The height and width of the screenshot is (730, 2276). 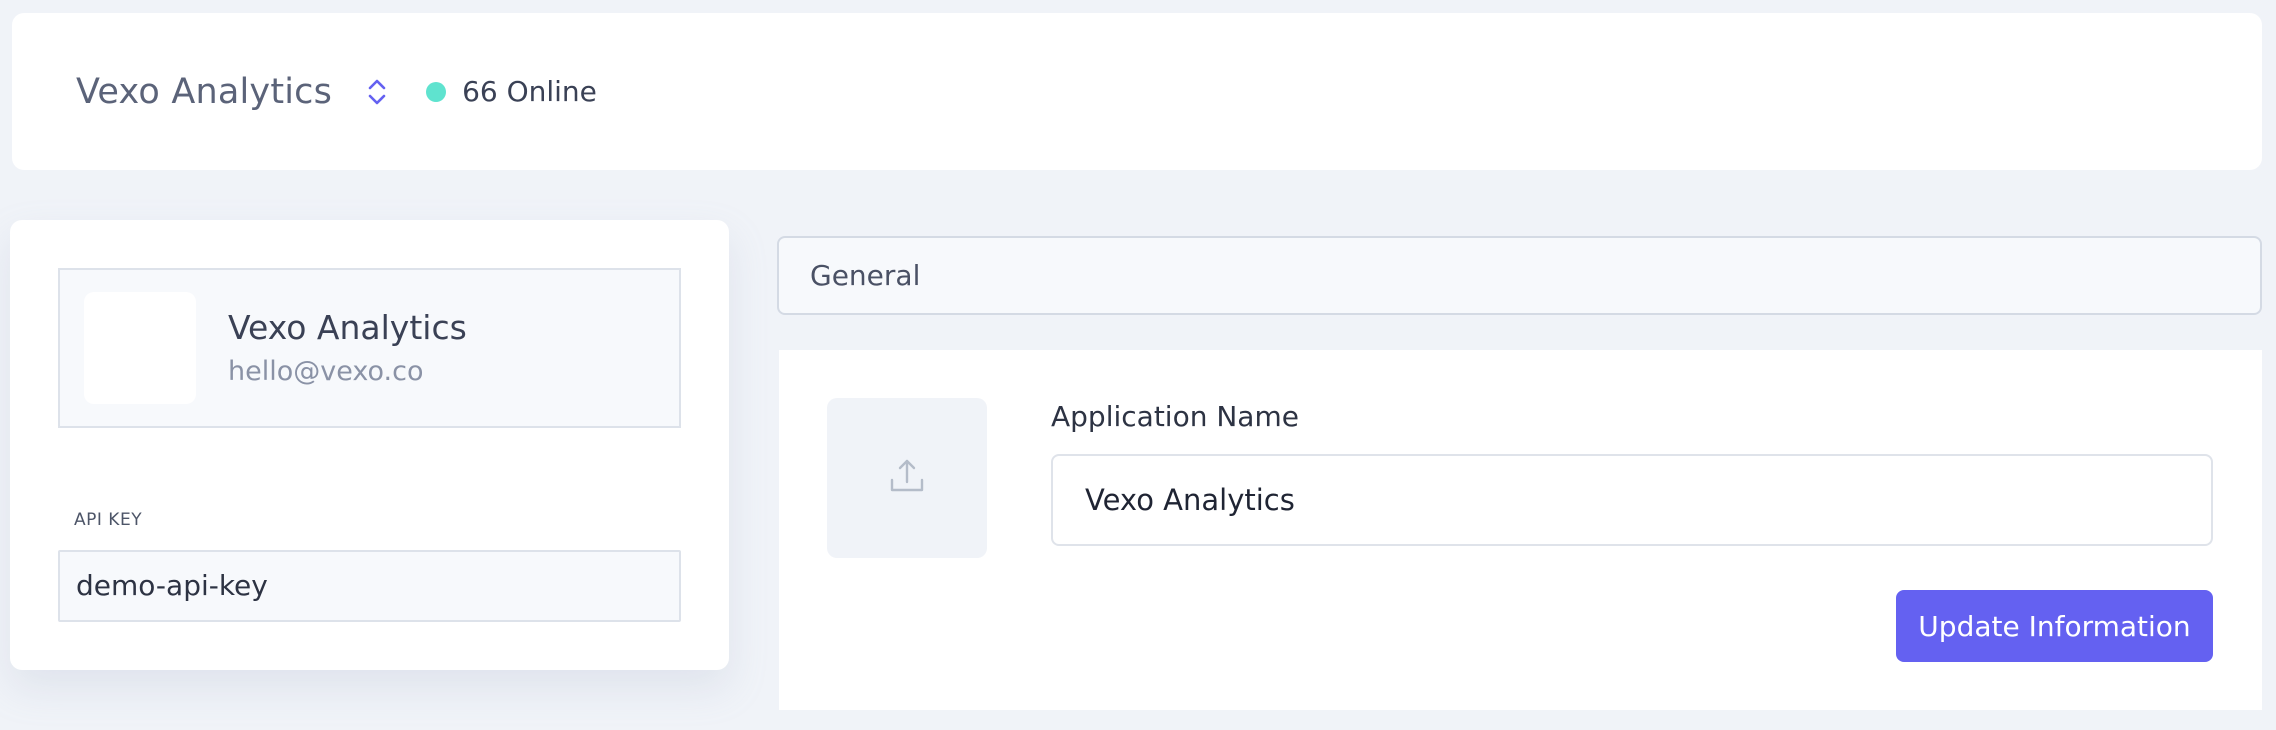 I want to click on application-name-label: Application Name, so click(x=1175, y=416).